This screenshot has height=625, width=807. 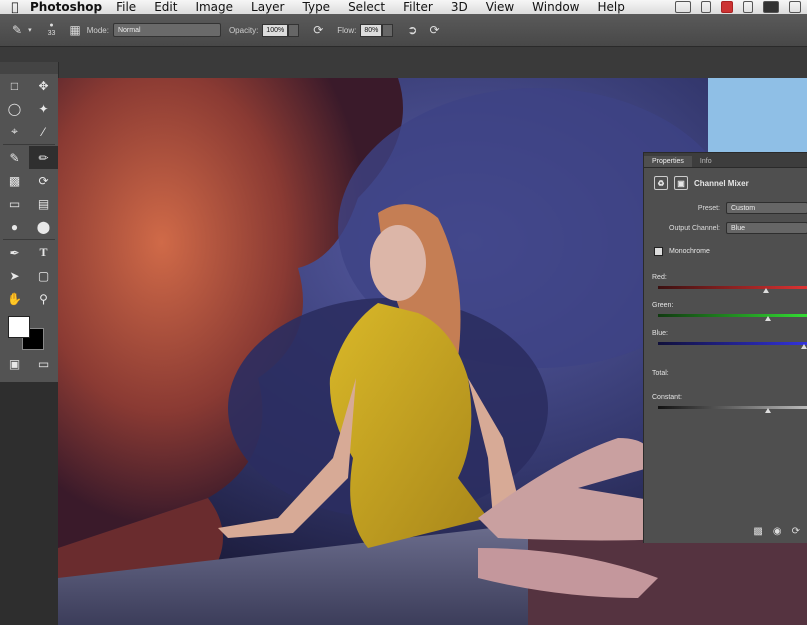 What do you see at coordinates (43, 108) in the screenshot?
I see `quick-select-tool: ✦` at bounding box center [43, 108].